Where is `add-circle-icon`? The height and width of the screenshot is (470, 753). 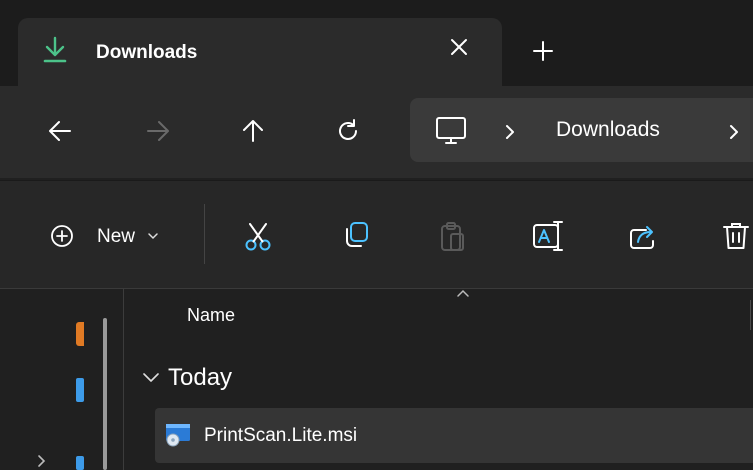
add-circle-icon is located at coordinates (62, 236).